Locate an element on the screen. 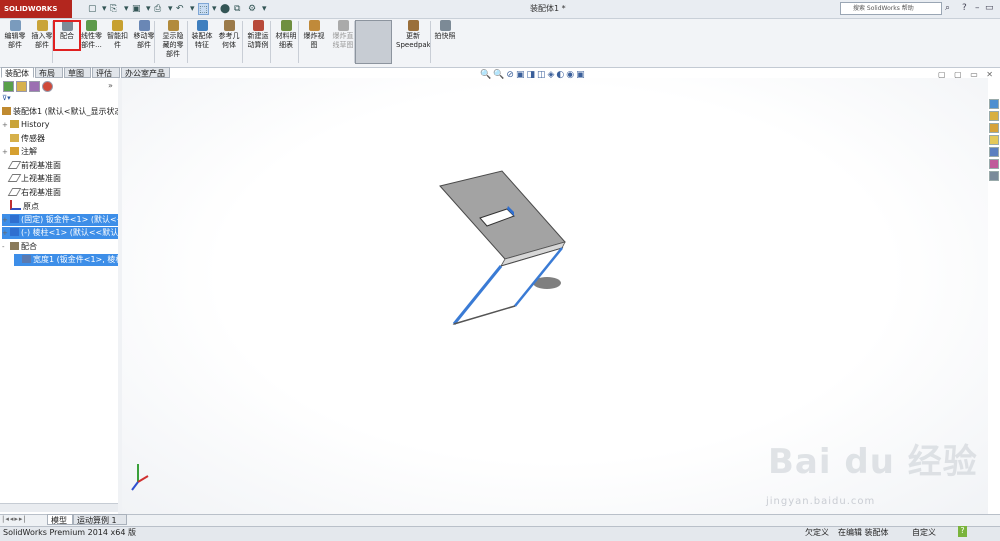  ribbon-button-edit-component: 编辑零 部件 is located at coordinates (15, 35).